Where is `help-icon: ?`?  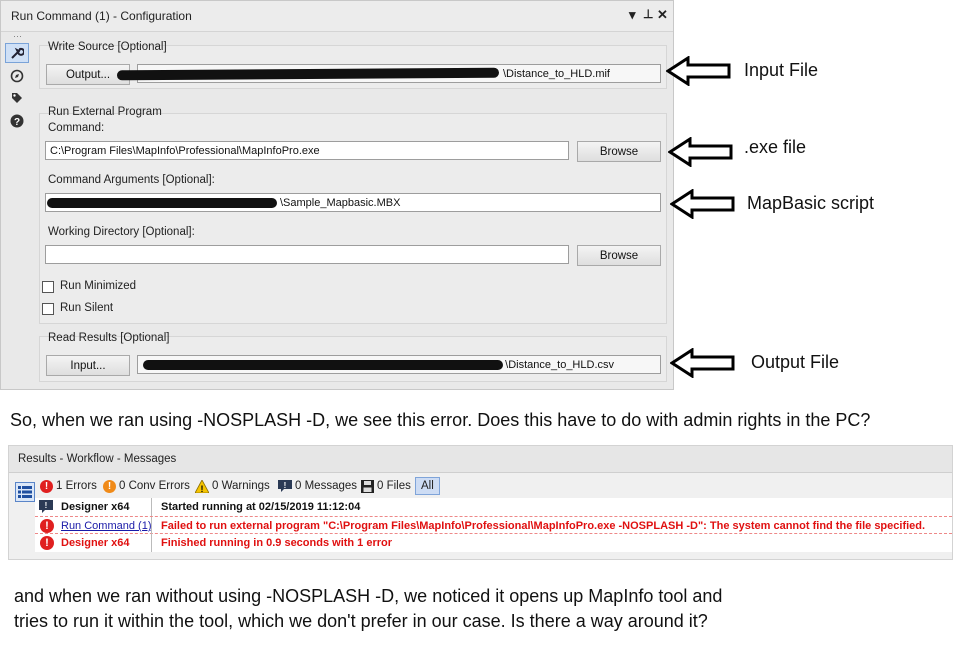
help-icon: ? is located at coordinates (17, 121).